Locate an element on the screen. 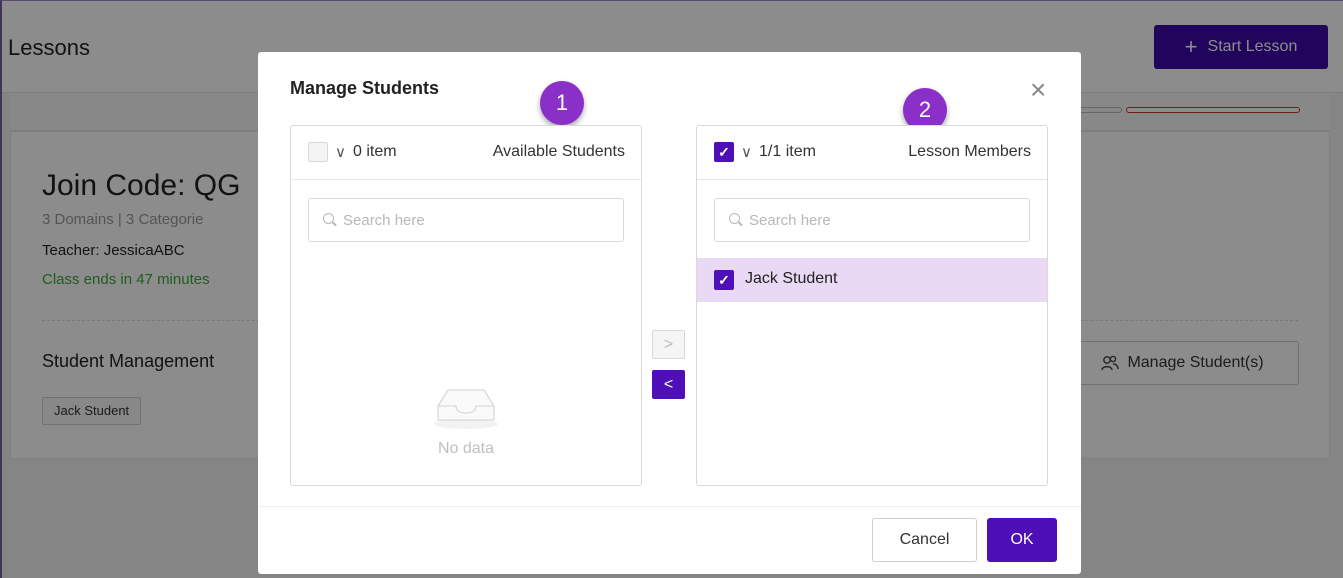  move-right-button: > is located at coordinates (668, 344).